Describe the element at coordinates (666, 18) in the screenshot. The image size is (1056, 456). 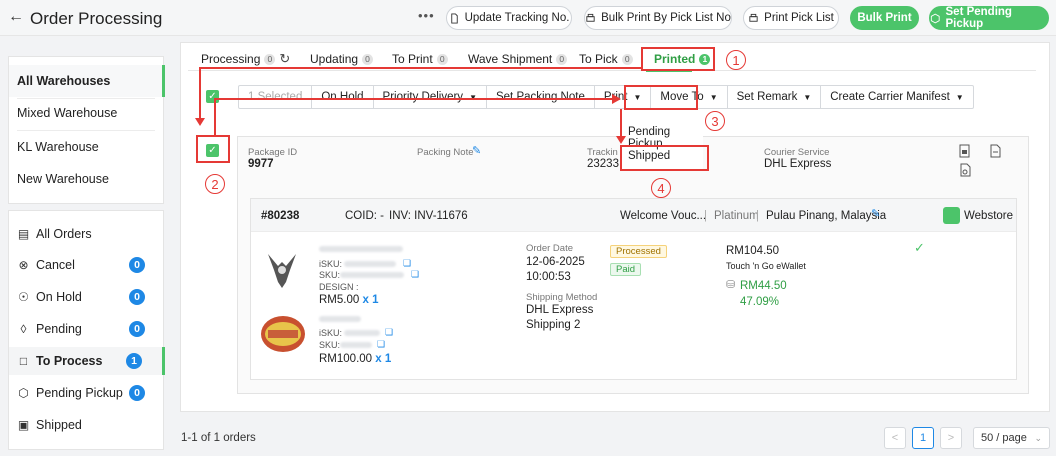
I see `bulk-print-pick-list-label: Bulk Print By Pick List No` at that location.